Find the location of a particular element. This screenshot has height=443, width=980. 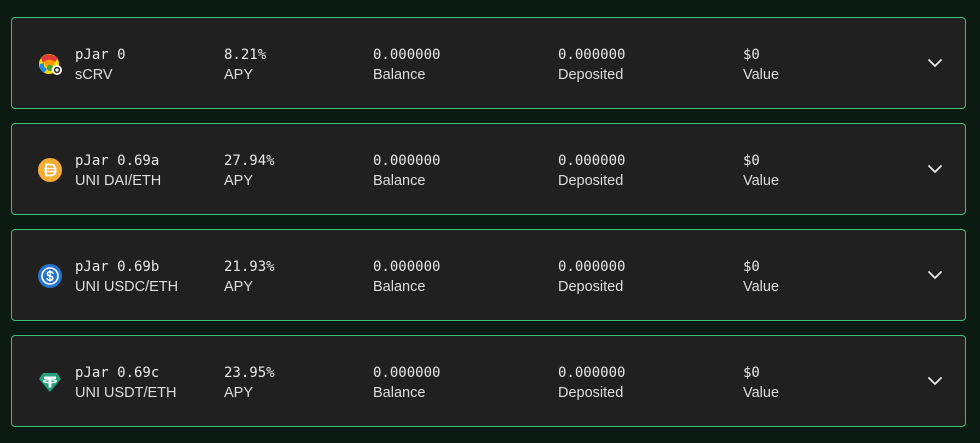

jar-name-cell: pJar 0.69b UNI USDC/ETH is located at coordinates (126, 277).